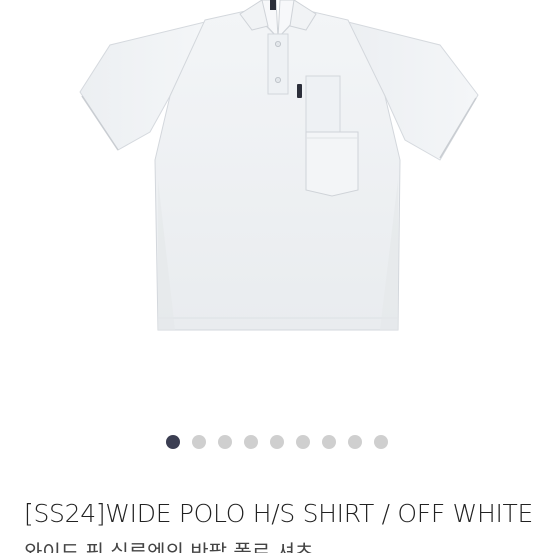  I want to click on product-subtitle: 와이드 핏 실루엣의 반팔 폴로 셔츠, so click(169, 546).